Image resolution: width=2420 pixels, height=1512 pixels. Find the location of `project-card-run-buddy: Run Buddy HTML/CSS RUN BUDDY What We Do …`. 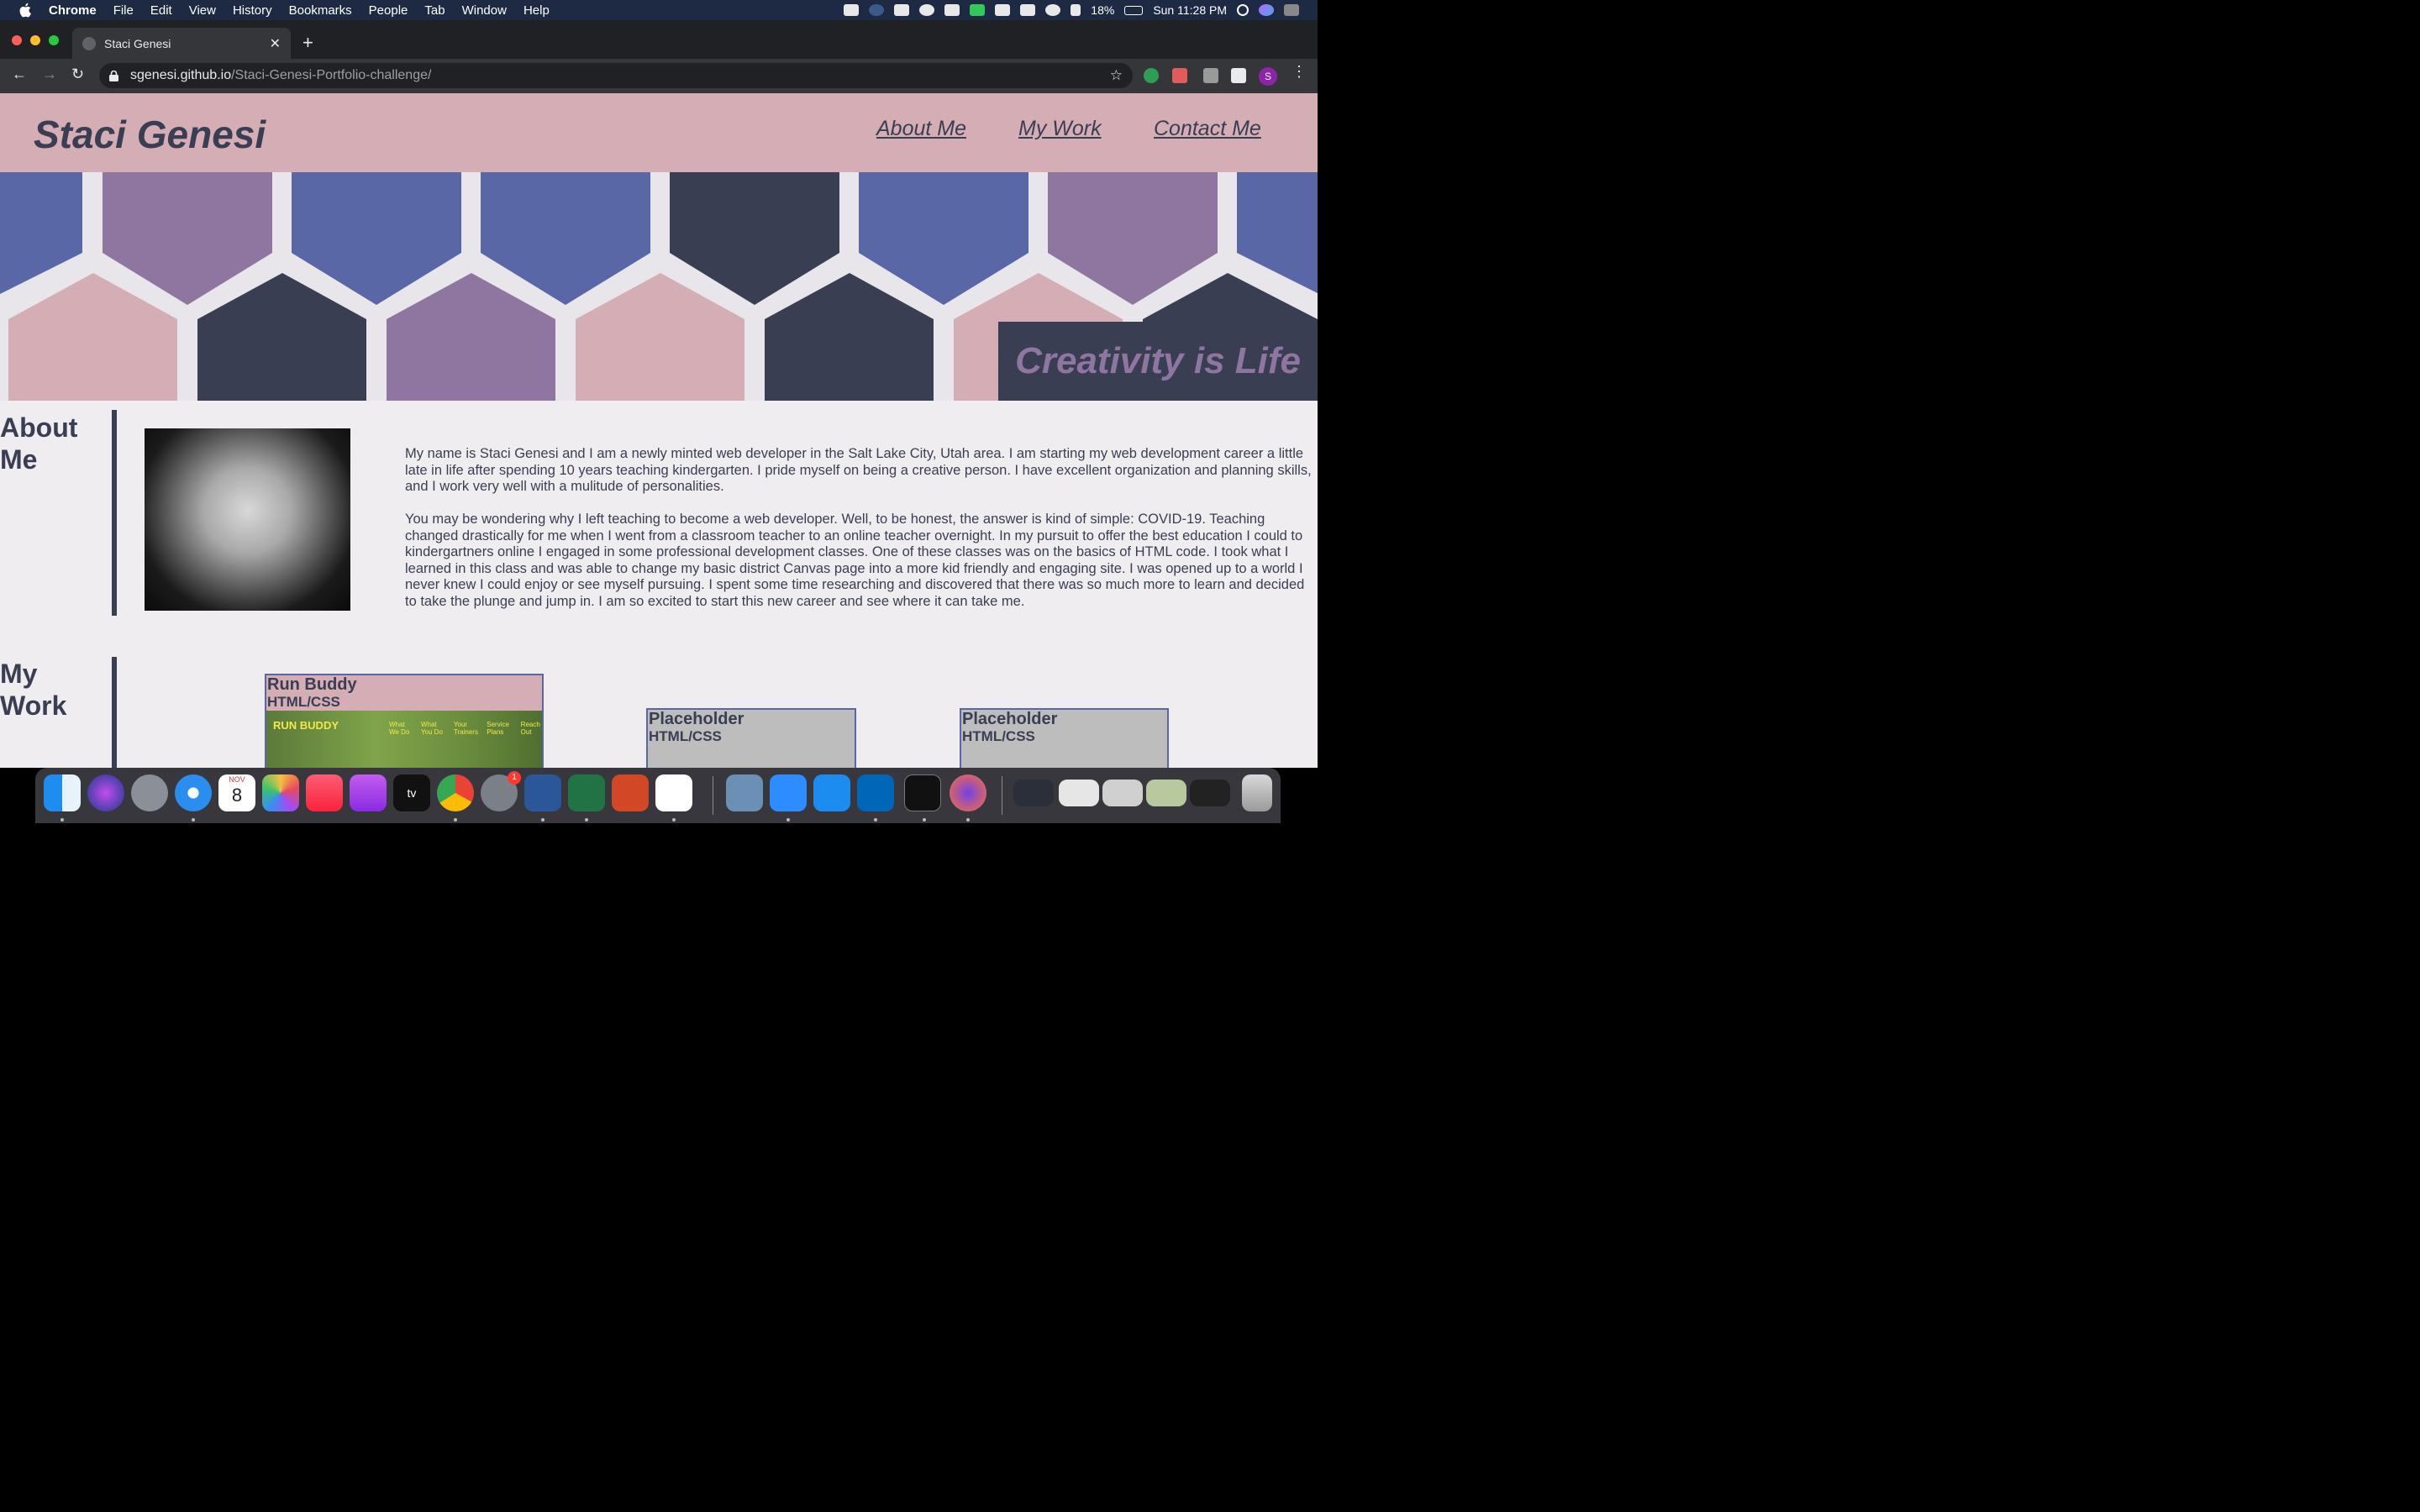

project-card-run-buddy: Run Buddy HTML/CSS RUN BUDDY What We Do … is located at coordinates (405, 721).